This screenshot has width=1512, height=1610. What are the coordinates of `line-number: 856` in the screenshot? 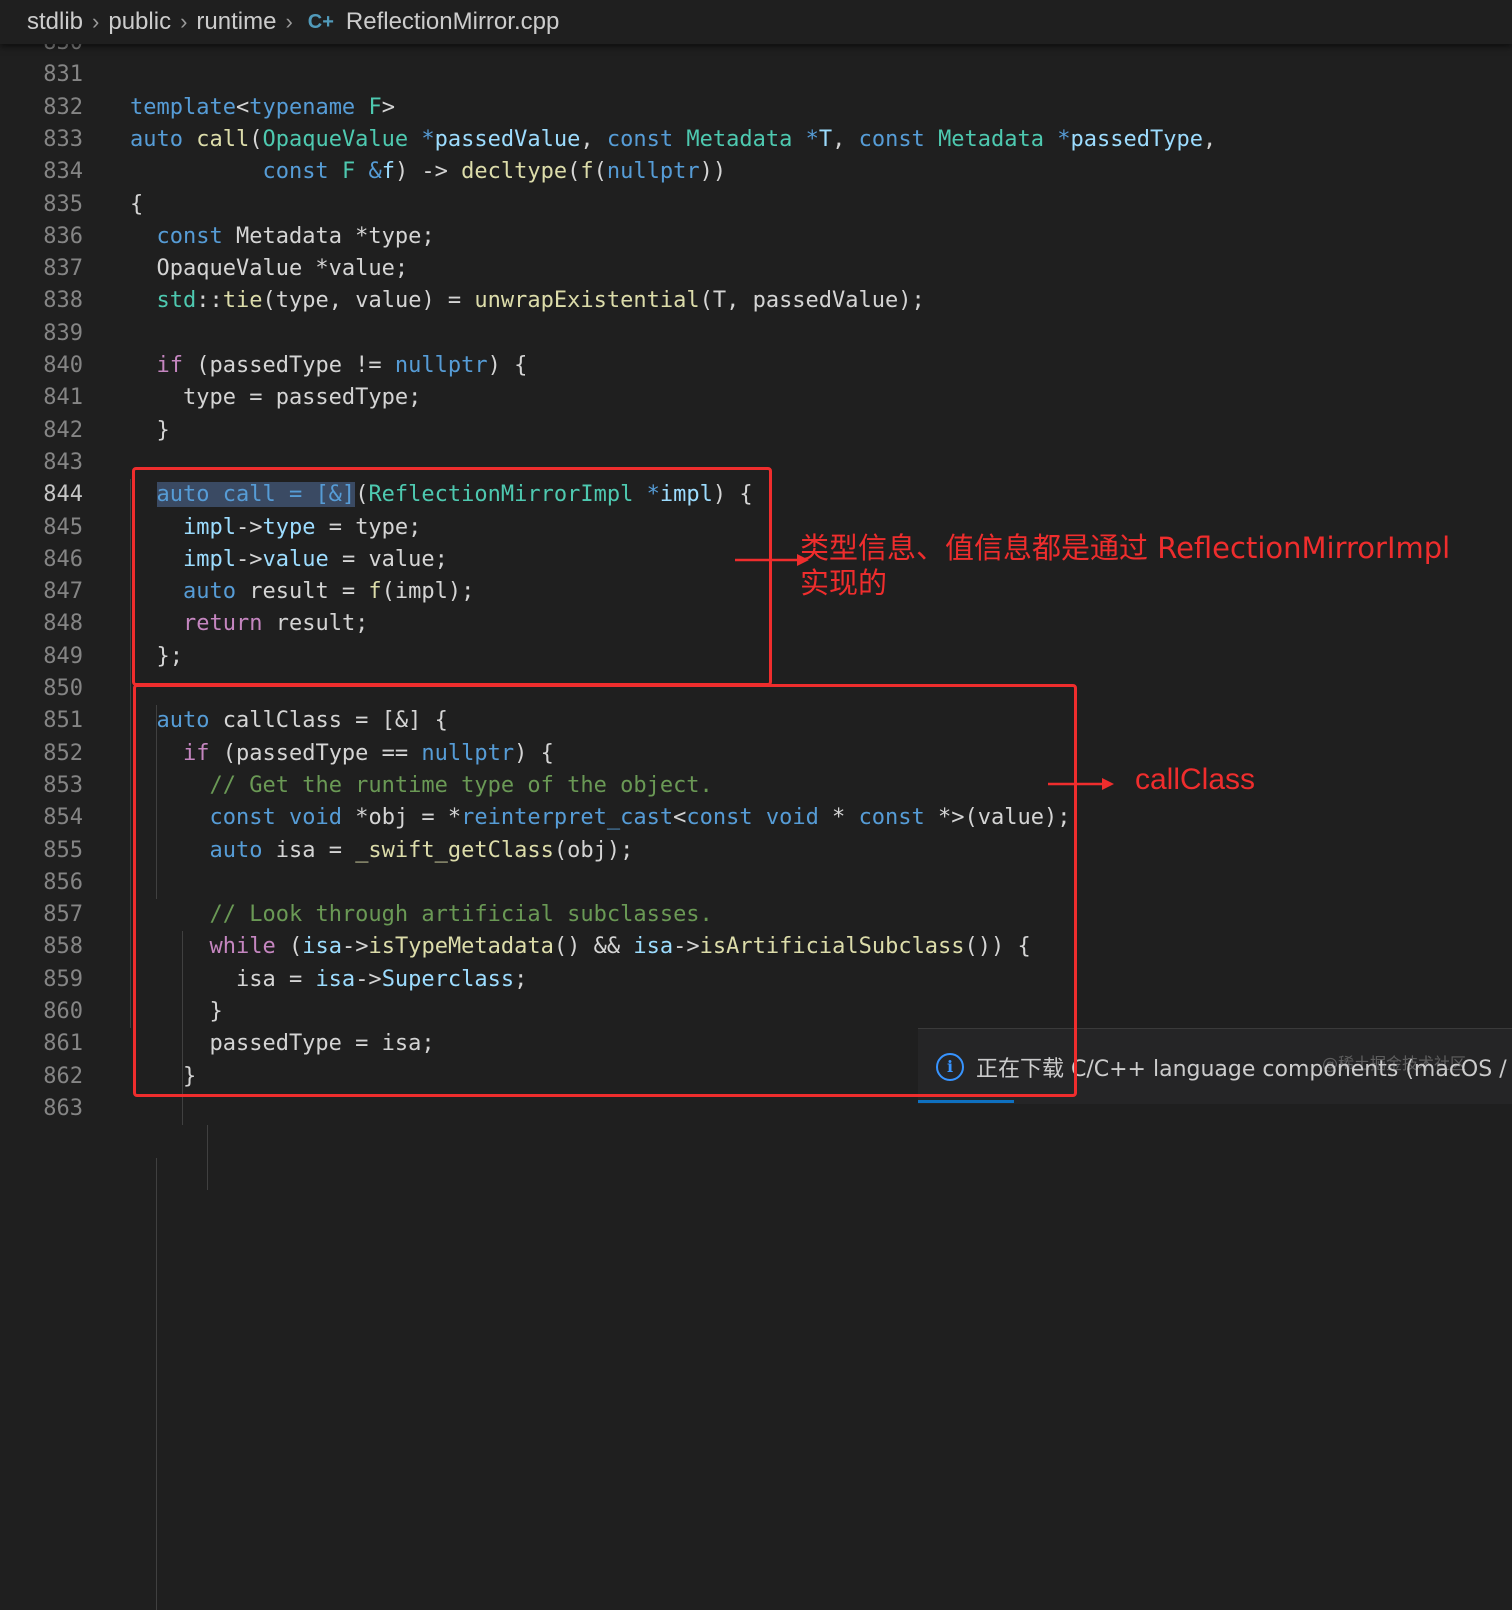 It's located at (63, 882).